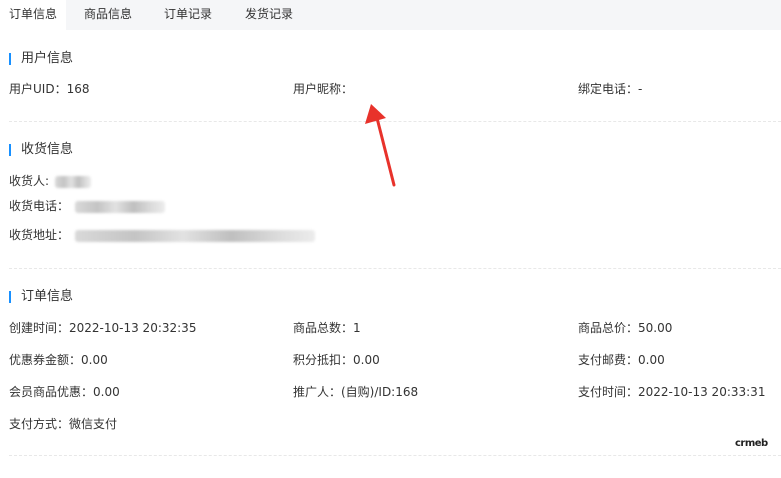 The image size is (781, 478). I want to click on shipping-phone: 收货电话：, so click(87, 206).